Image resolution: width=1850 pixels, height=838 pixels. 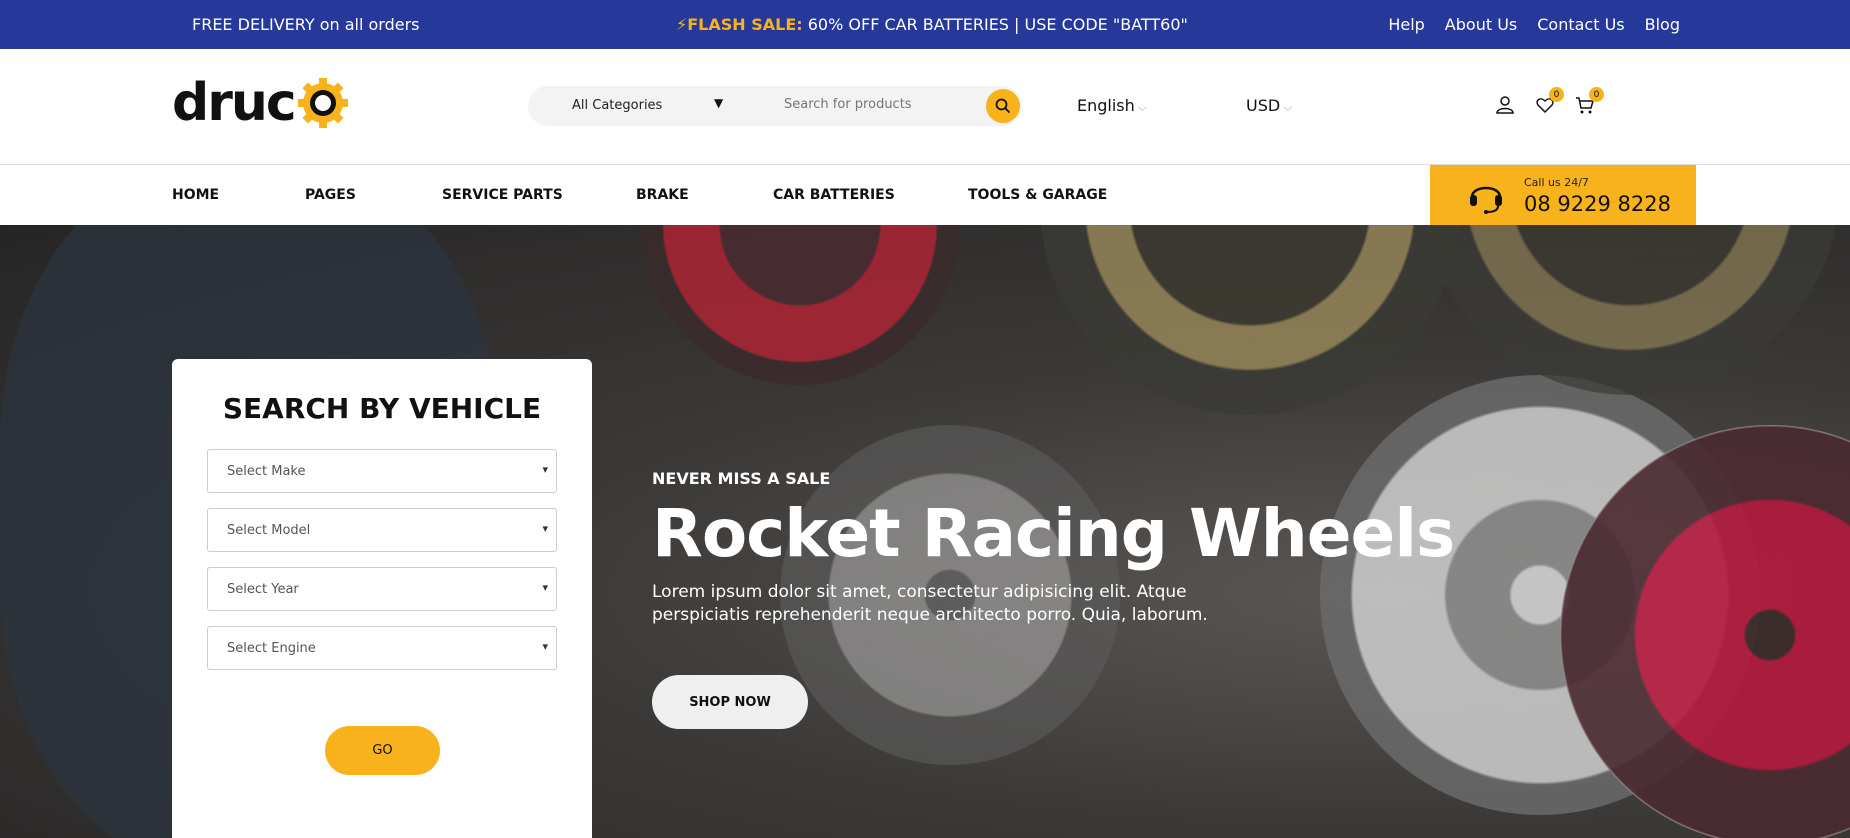 I want to click on free-delivery-text: FREE DELIVERY on all orders, so click(x=306, y=24).